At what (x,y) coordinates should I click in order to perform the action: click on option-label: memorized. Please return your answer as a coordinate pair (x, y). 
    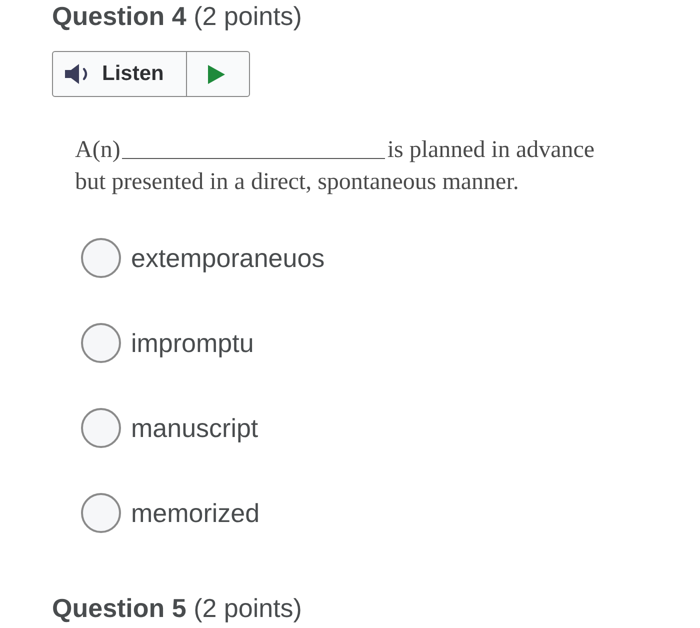
    Looking at the image, I should click on (195, 513).